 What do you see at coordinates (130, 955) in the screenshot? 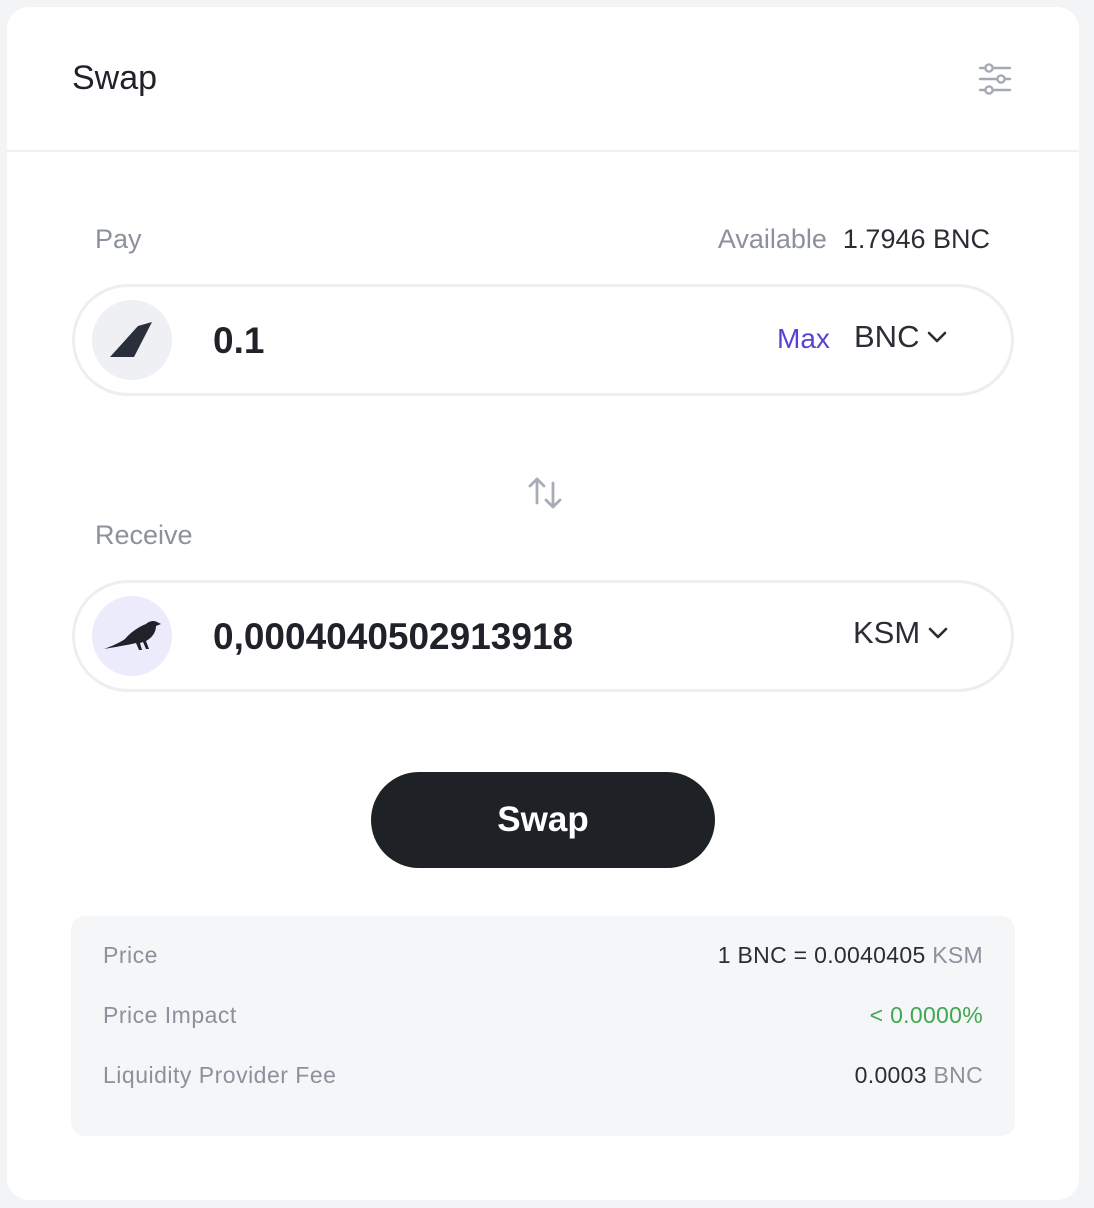
I see `price-label: Price` at bounding box center [130, 955].